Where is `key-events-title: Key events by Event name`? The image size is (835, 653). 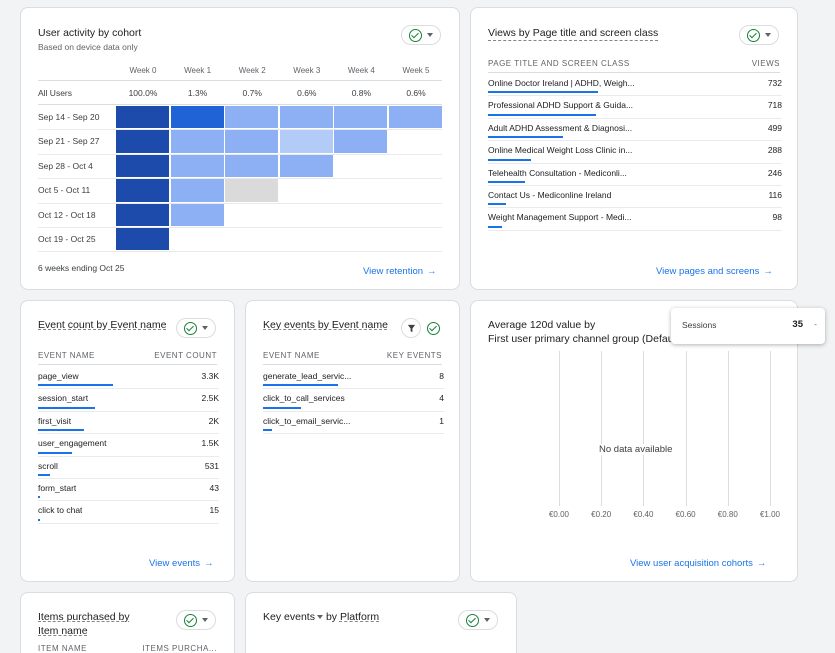 key-events-title: Key events by Event name is located at coordinates (325, 325).